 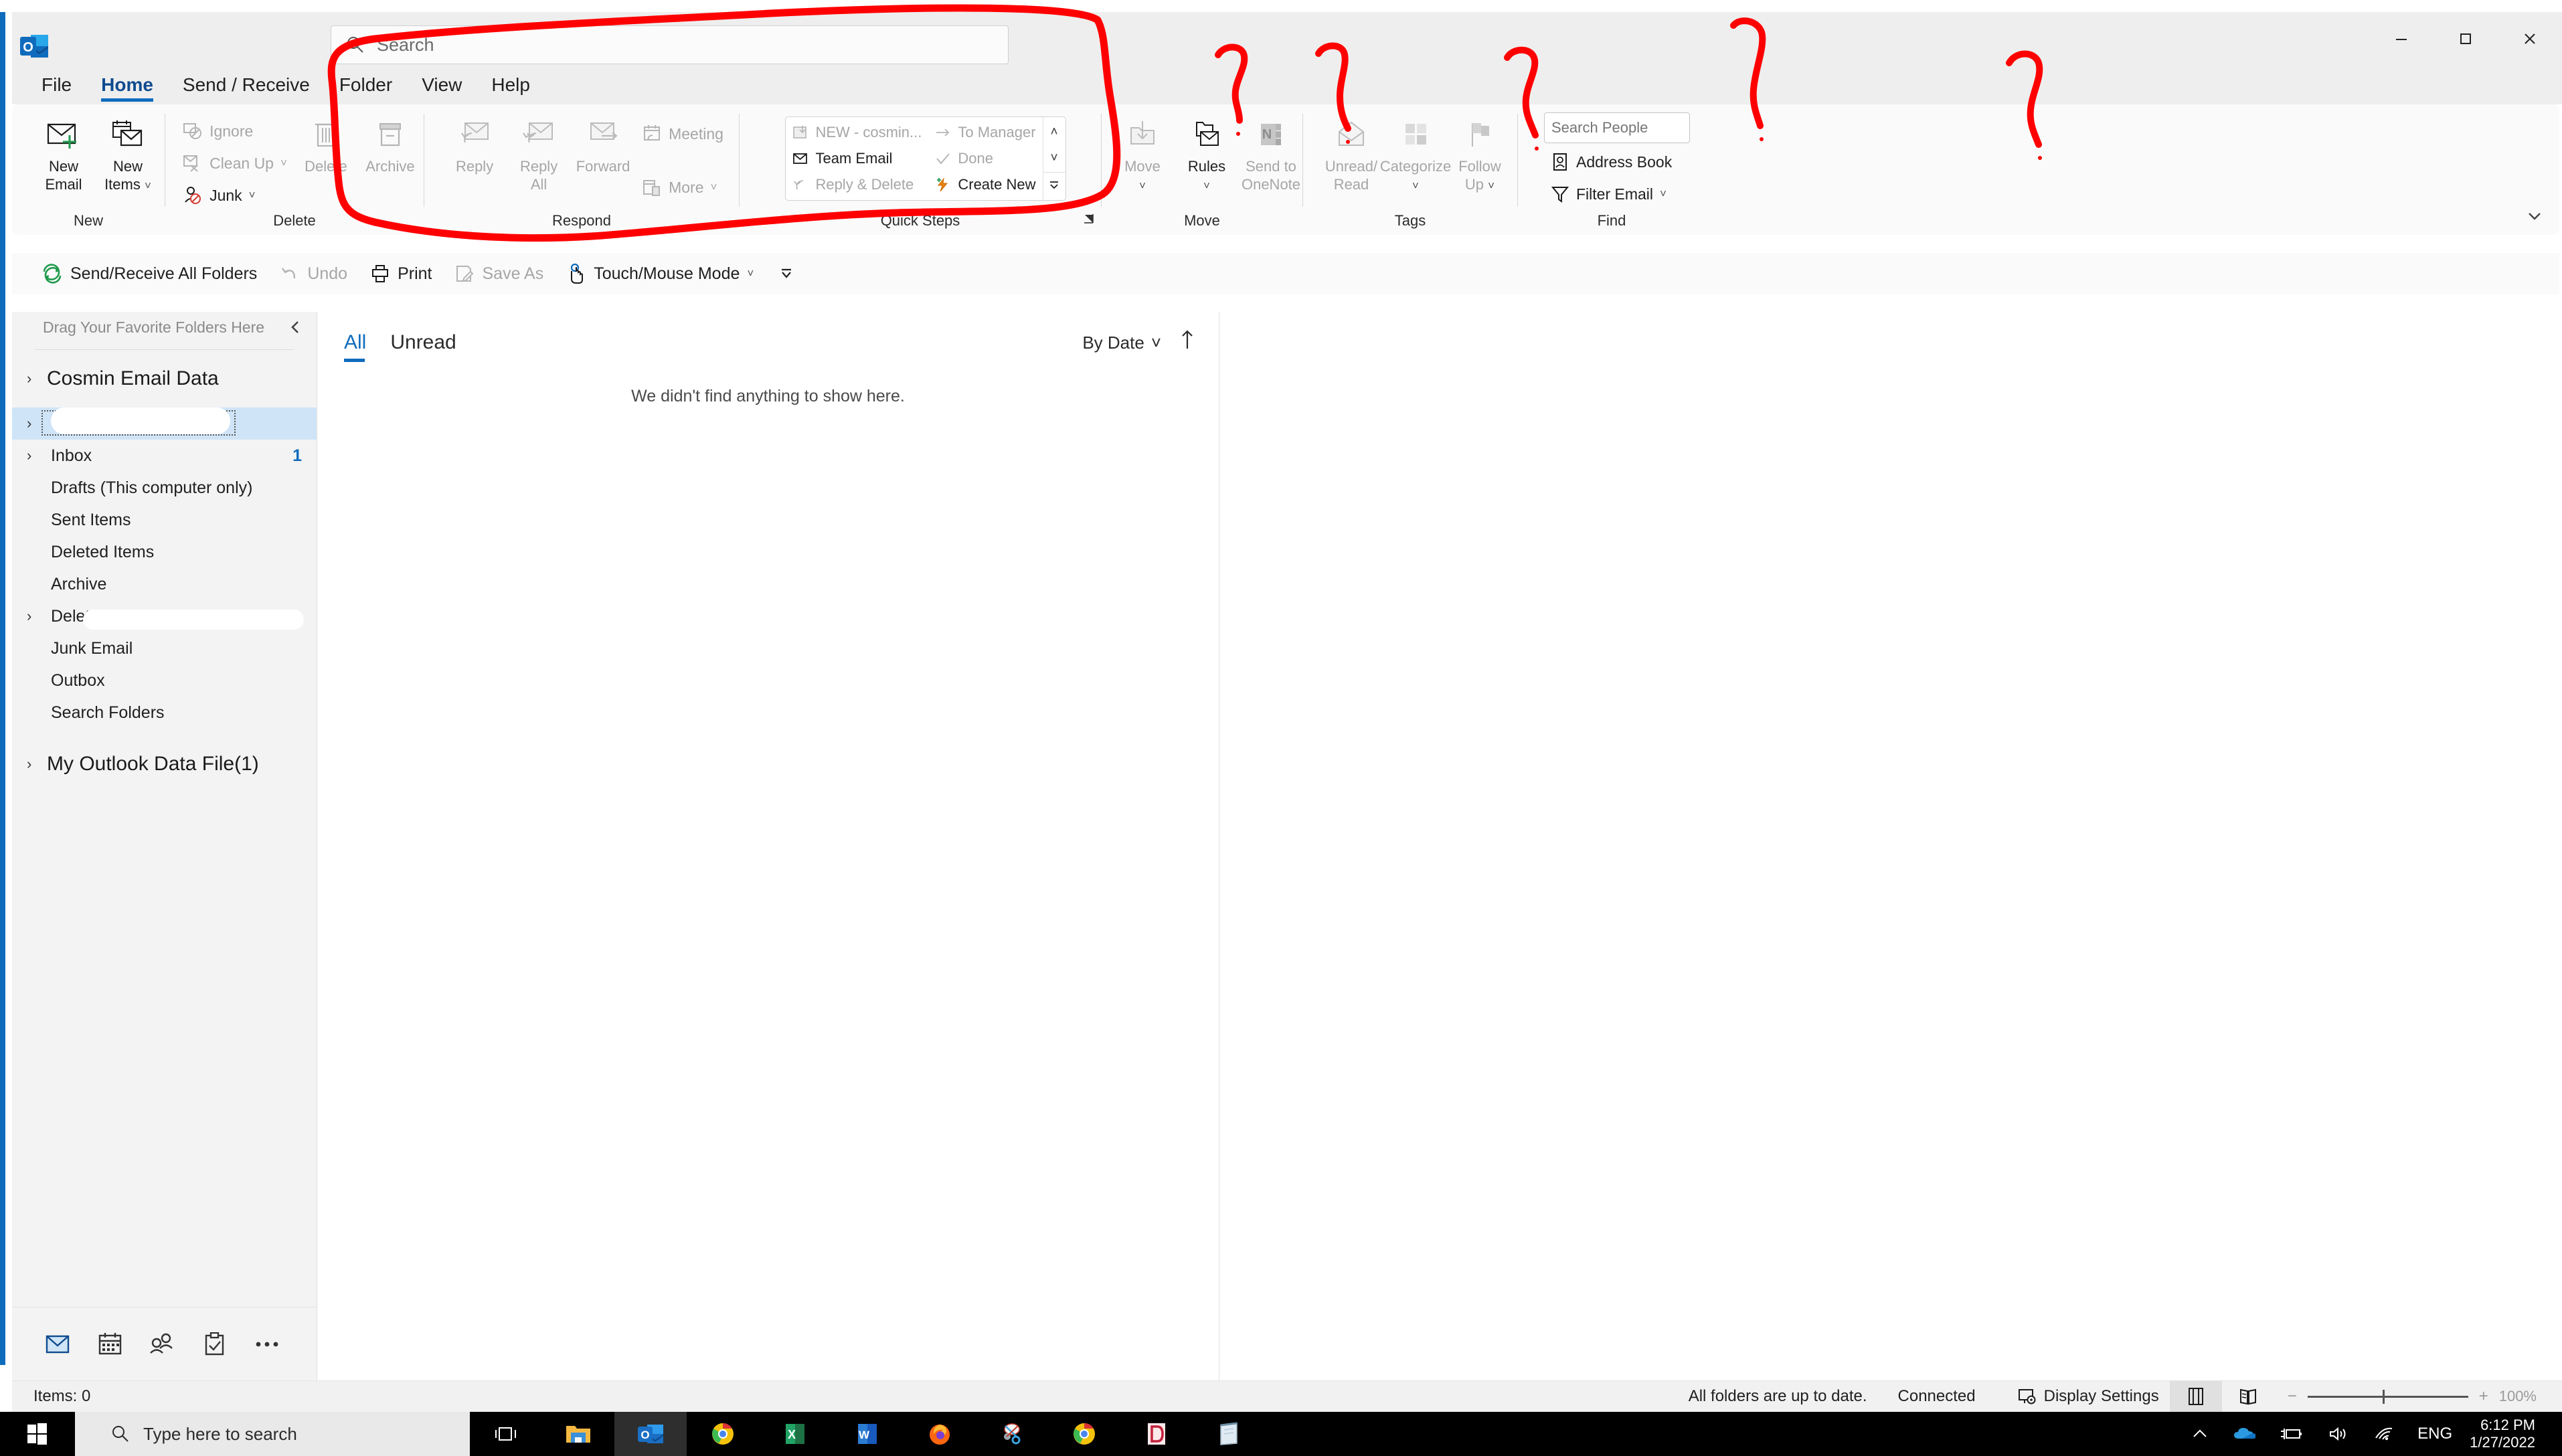 What do you see at coordinates (1142, 154) in the screenshot?
I see `move-button: Move ˅` at bounding box center [1142, 154].